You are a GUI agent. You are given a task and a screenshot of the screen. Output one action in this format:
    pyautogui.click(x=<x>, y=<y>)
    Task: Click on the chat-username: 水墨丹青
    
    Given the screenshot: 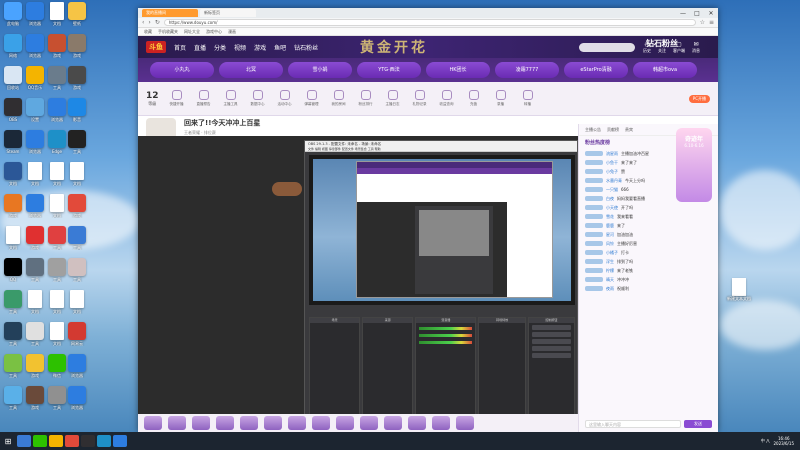 What is the action you would take?
    pyautogui.click(x=614, y=181)
    